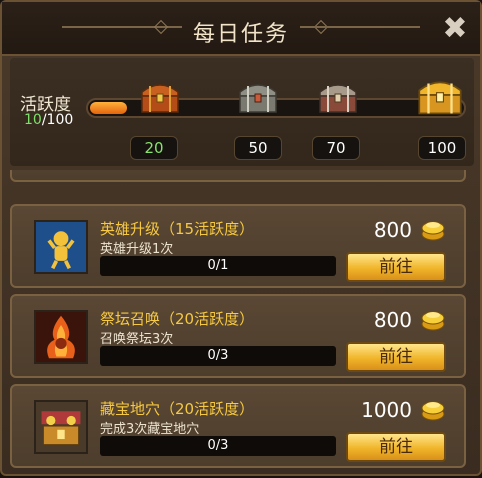 The width and height of the screenshot is (482, 478). What do you see at coordinates (258, 148) in the screenshot?
I see `milestone-50-label: 50` at bounding box center [258, 148].